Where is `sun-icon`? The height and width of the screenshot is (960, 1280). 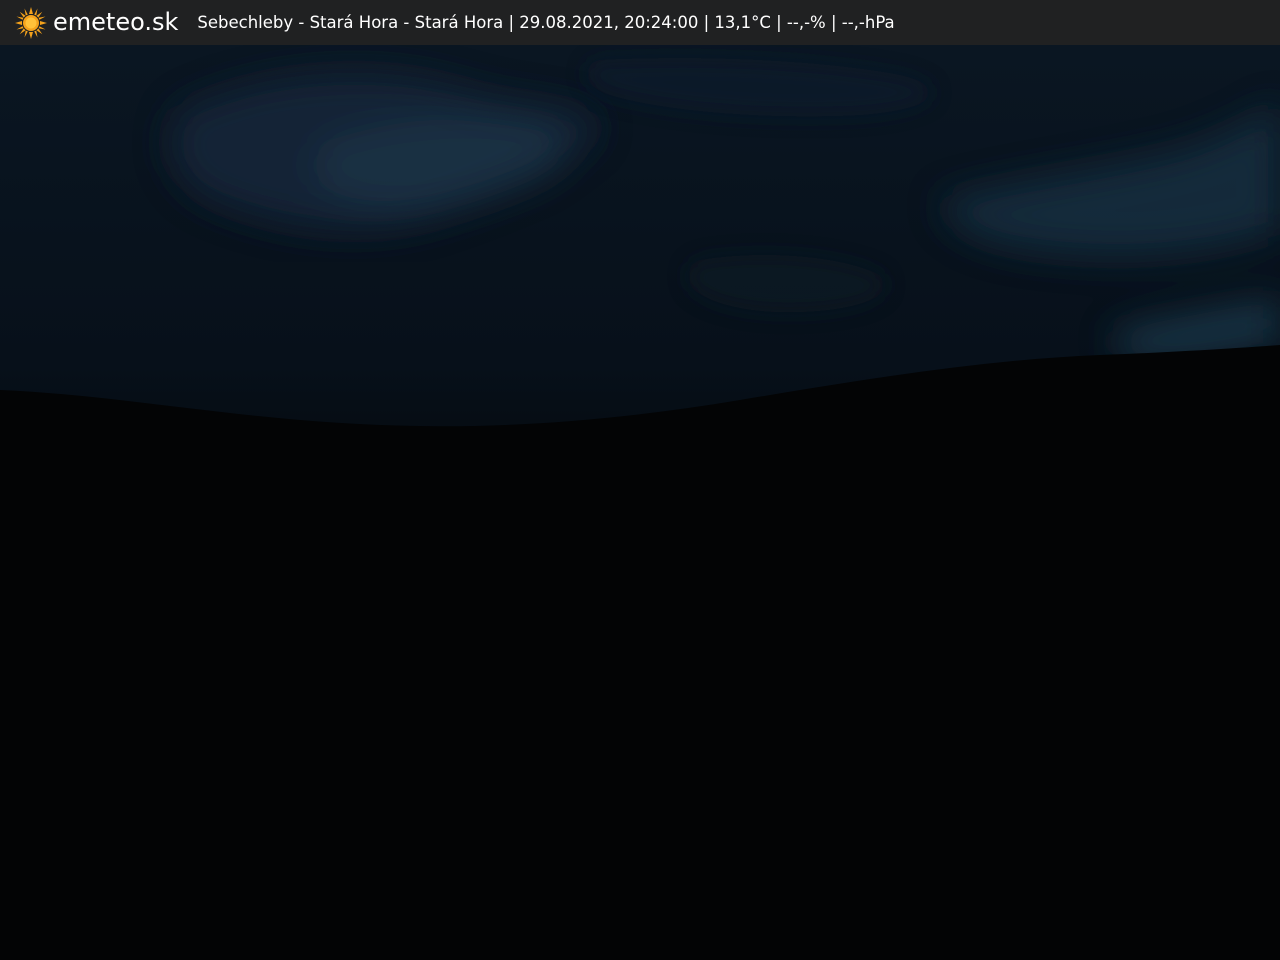 sun-icon is located at coordinates (31, 22).